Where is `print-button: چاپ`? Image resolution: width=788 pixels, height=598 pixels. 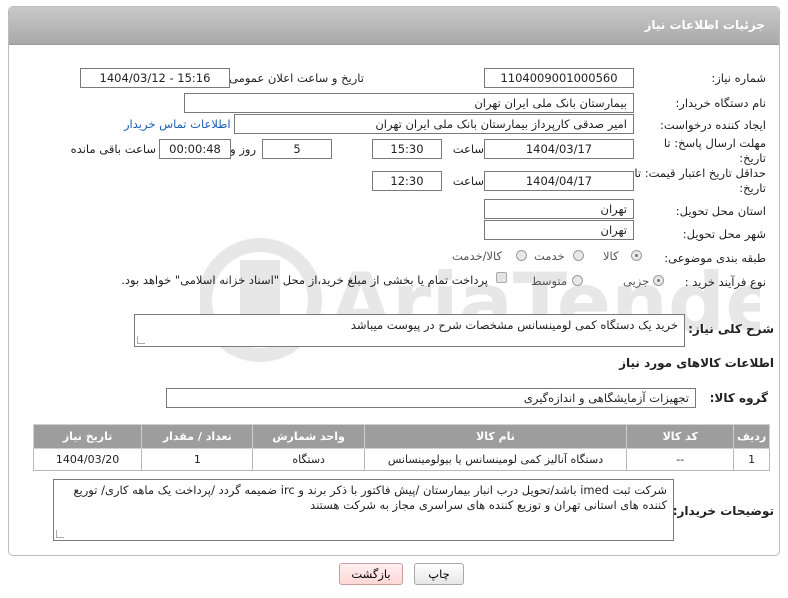 print-button: چاپ is located at coordinates (439, 574).